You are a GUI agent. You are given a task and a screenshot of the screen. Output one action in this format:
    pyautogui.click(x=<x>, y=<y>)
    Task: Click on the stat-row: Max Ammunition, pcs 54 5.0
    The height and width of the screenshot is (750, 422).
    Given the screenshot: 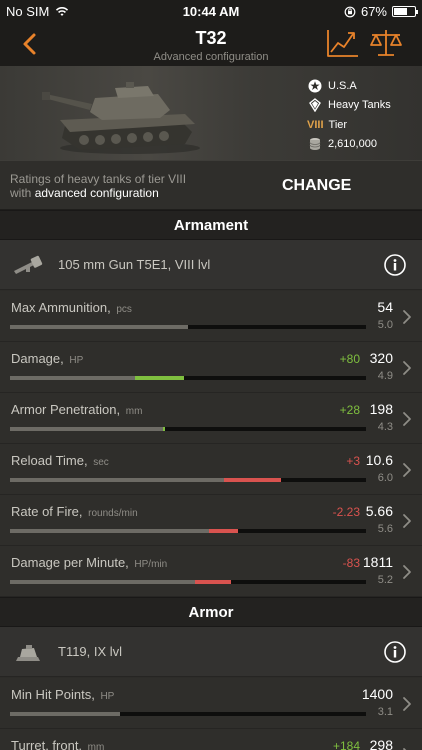 What is the action you would take?
    pyautogui.click(x=211, y=316)
    